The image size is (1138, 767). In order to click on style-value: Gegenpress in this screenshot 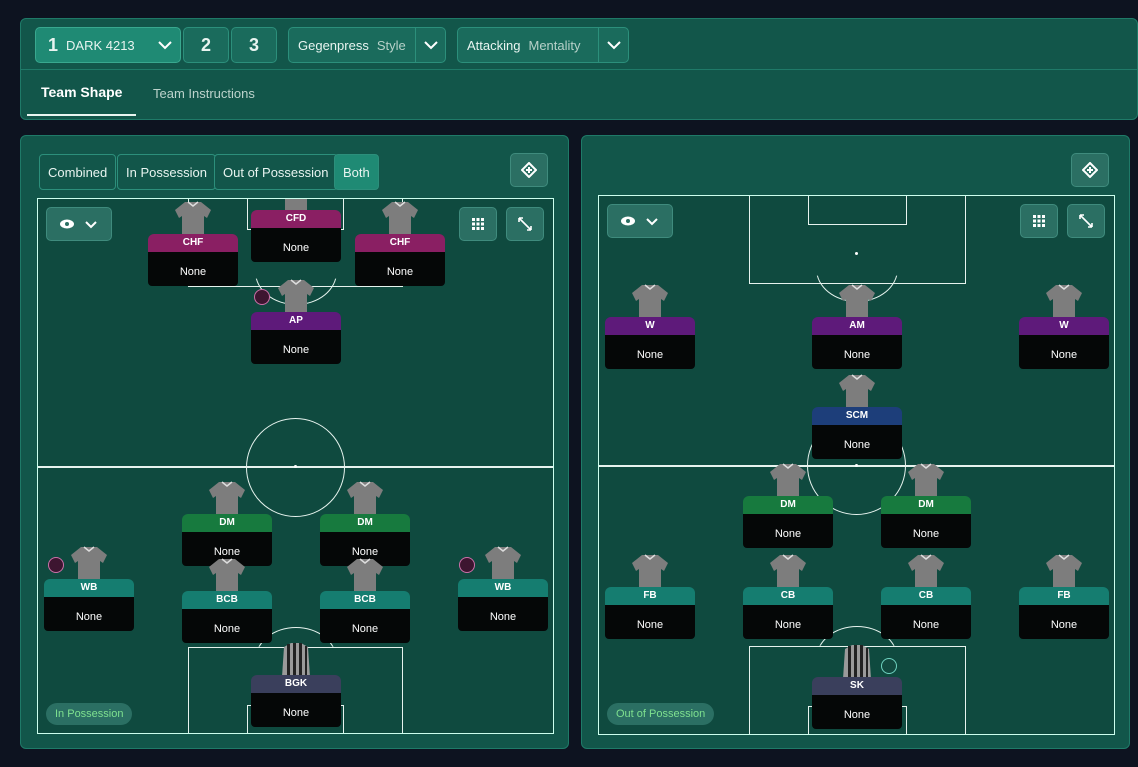, I will do `click(333, 45)`.